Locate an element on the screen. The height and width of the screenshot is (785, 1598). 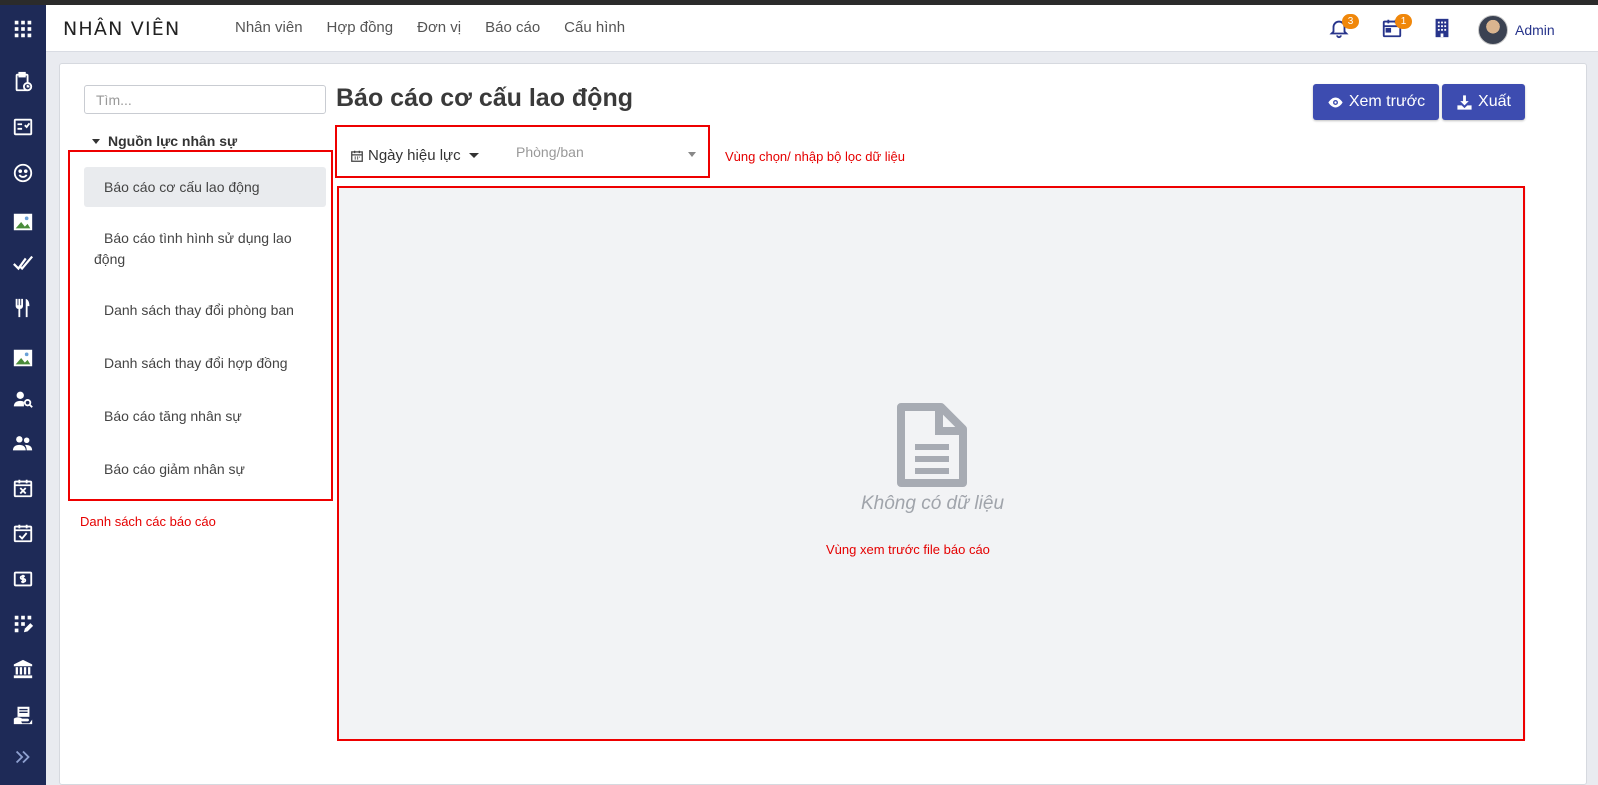
effective-date-label: Ngày hiệu lực is located at coordinates (414, 155).